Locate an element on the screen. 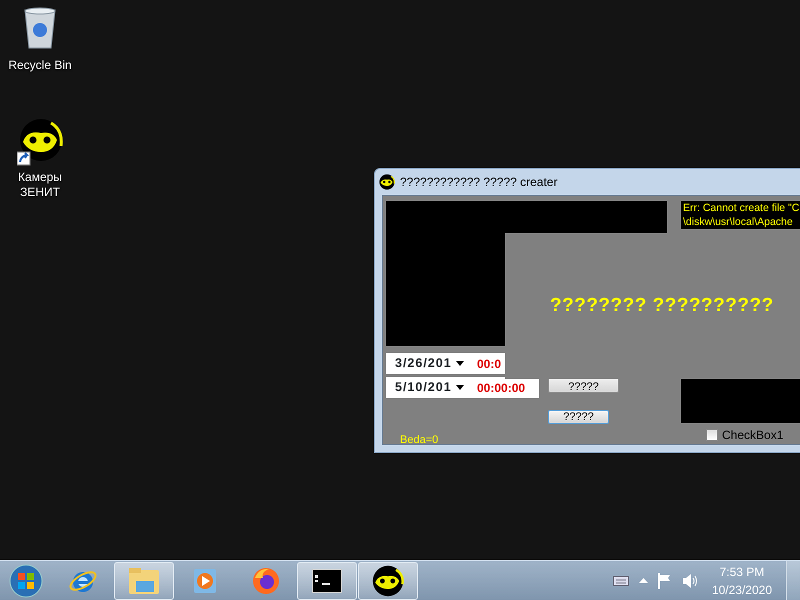 The width and height of the screenshot is (800, 600). play-icon is located at coordinates (205, 580).